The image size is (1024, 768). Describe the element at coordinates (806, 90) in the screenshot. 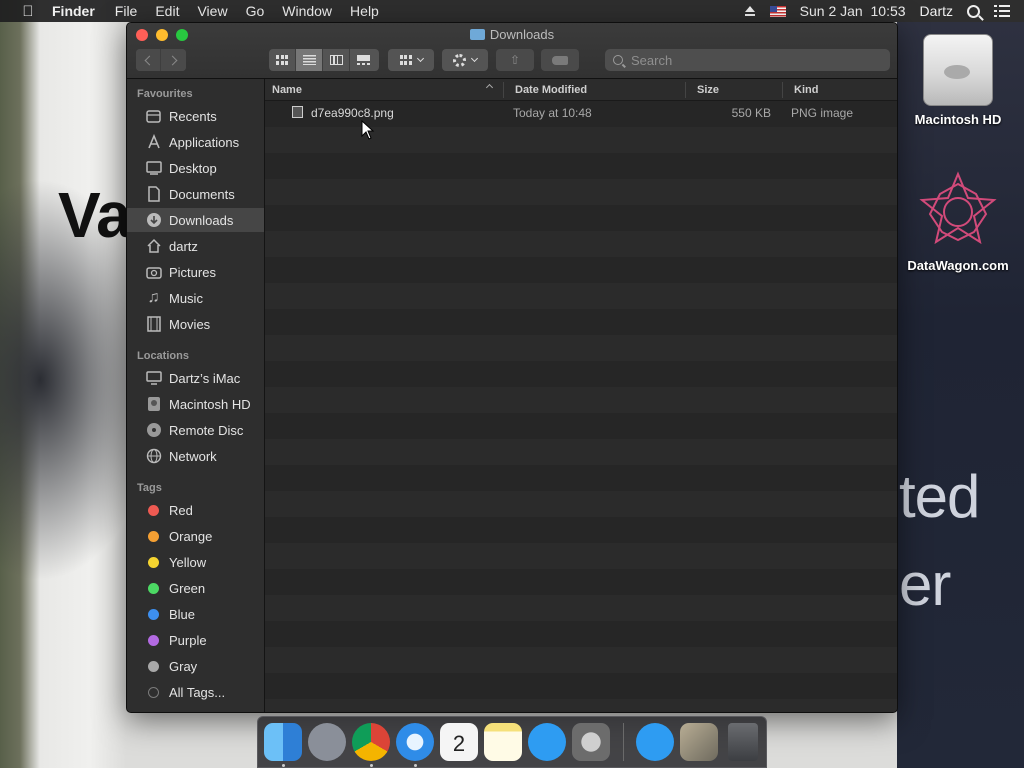

I see `column-header-kind: Kind` at that location.